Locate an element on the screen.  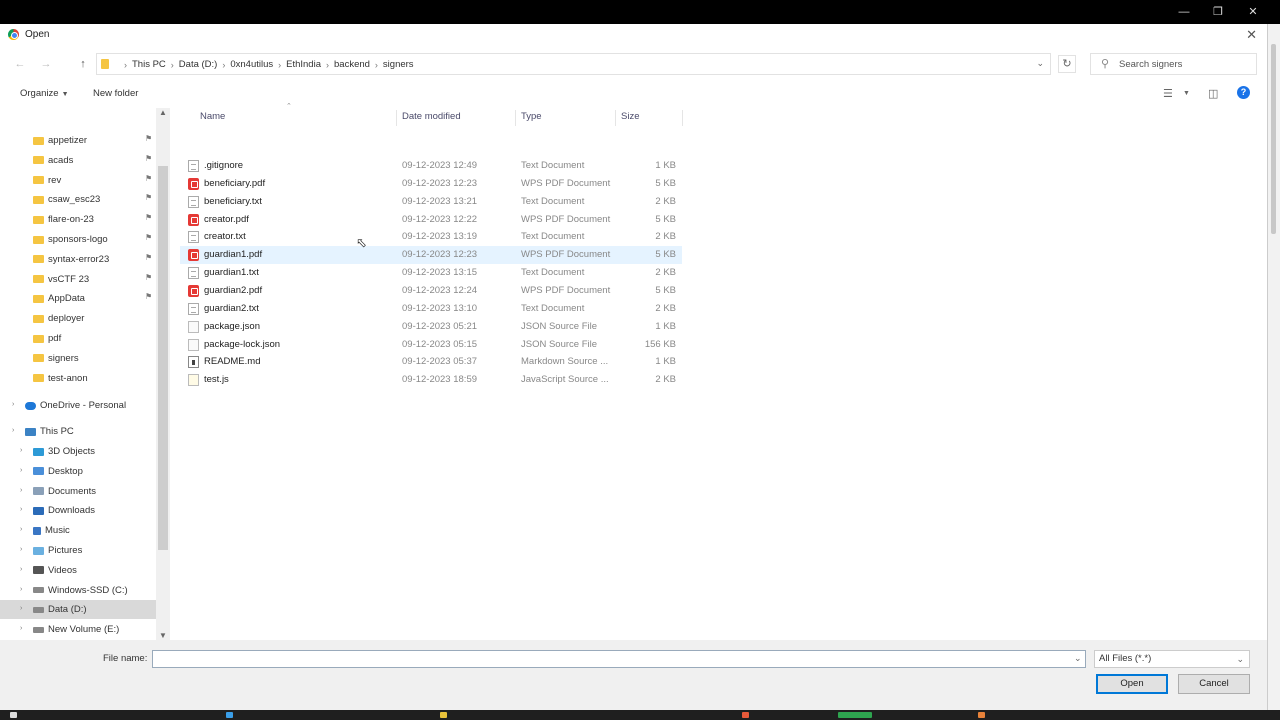
this-pc-item: › Videos is located at coordinates (78, 570).